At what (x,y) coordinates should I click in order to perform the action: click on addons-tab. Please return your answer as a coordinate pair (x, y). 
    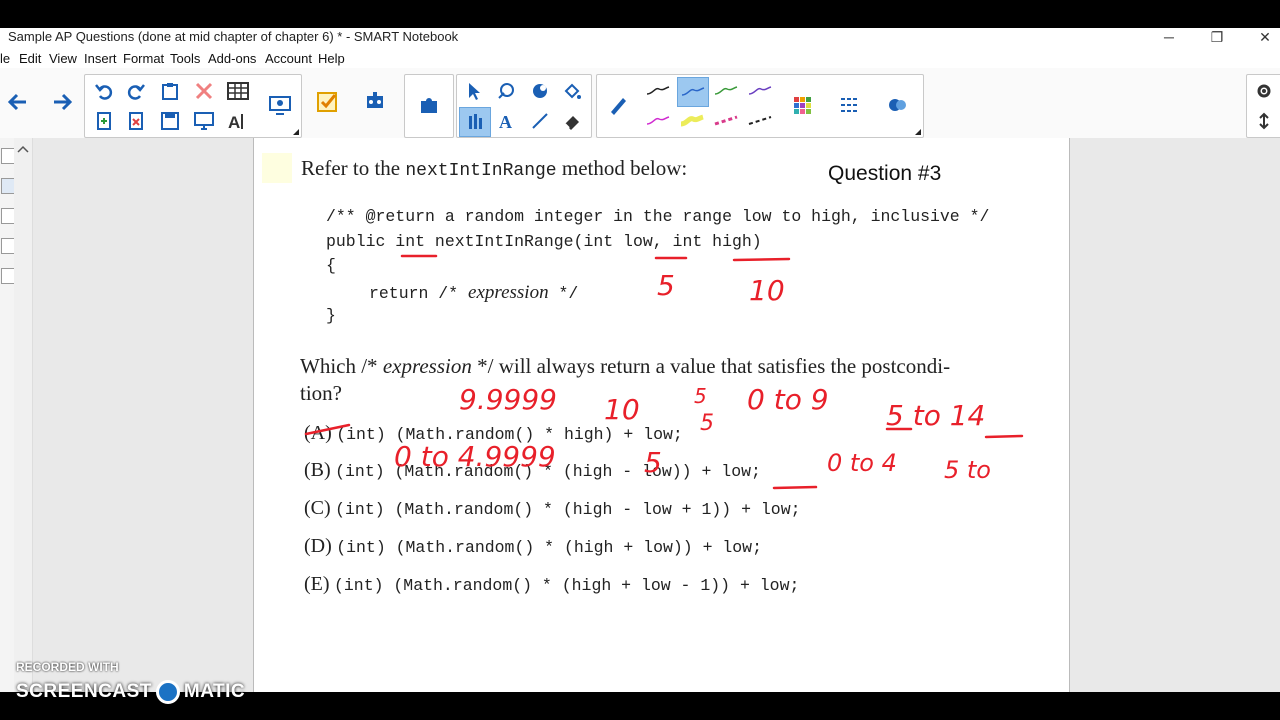
    Looking at the image, I should click on (8, 276).